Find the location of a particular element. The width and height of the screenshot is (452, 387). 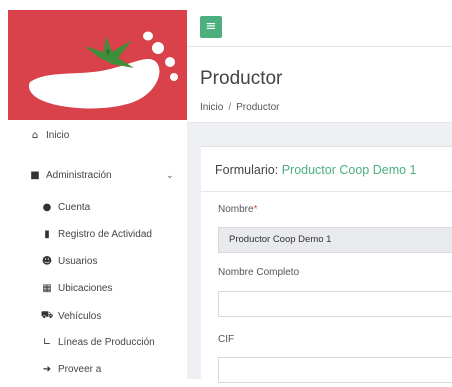

sidebar-item-usuarios: ☻ Usuarios is located at coordinates (69, 261).